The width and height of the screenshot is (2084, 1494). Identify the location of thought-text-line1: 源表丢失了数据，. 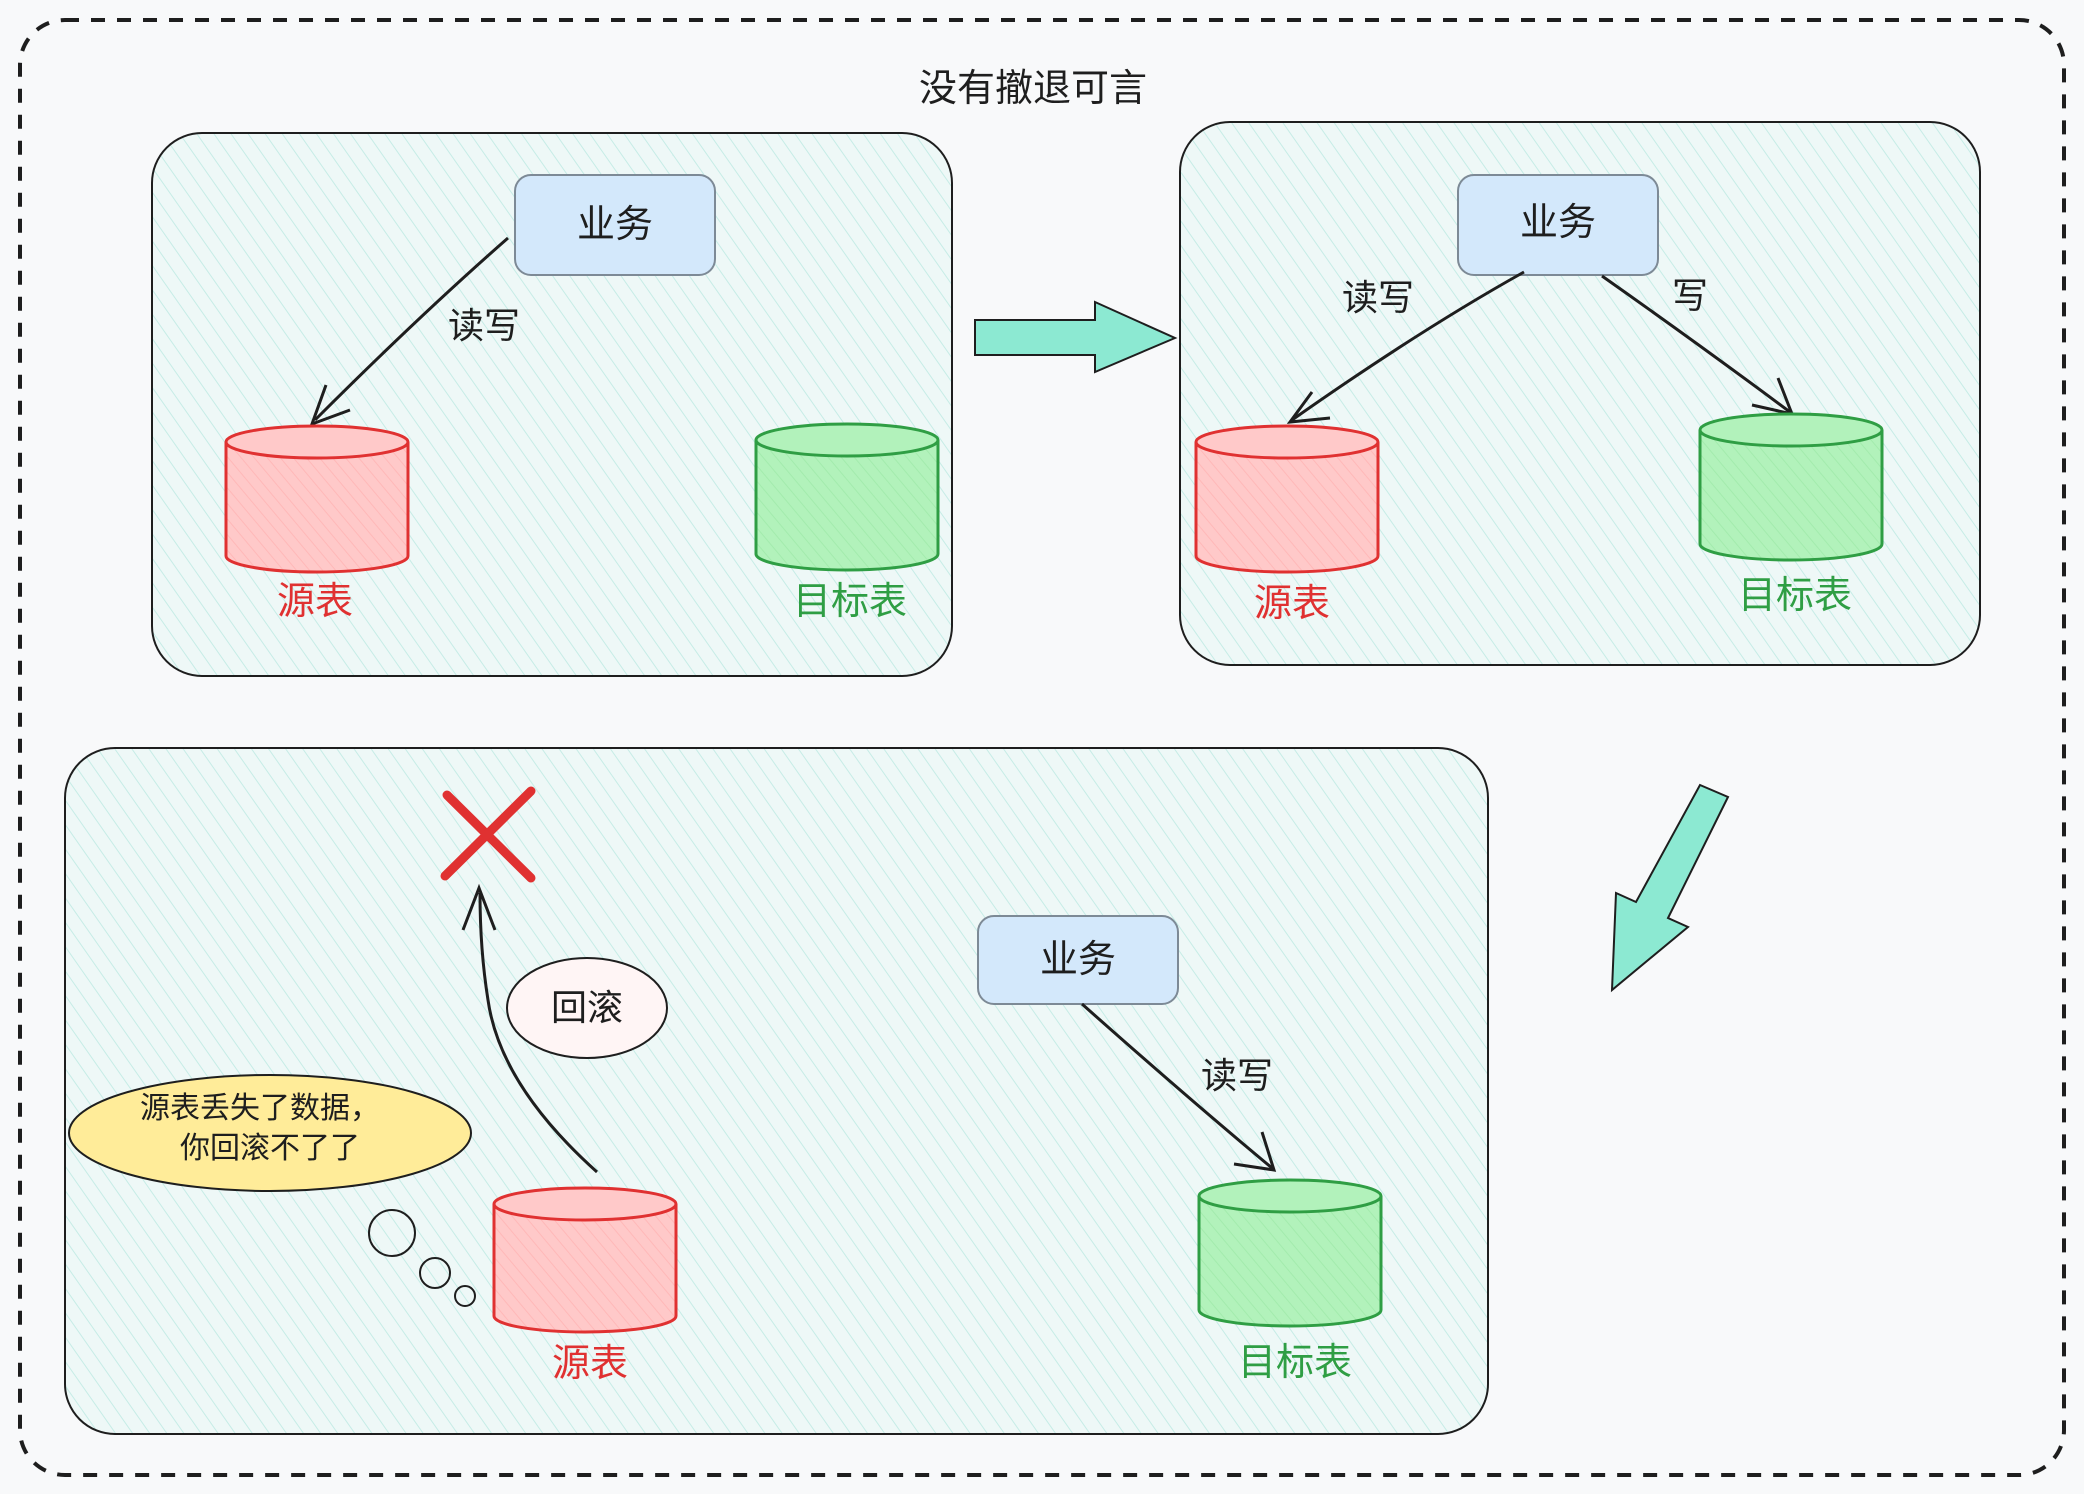
(260, 1108).